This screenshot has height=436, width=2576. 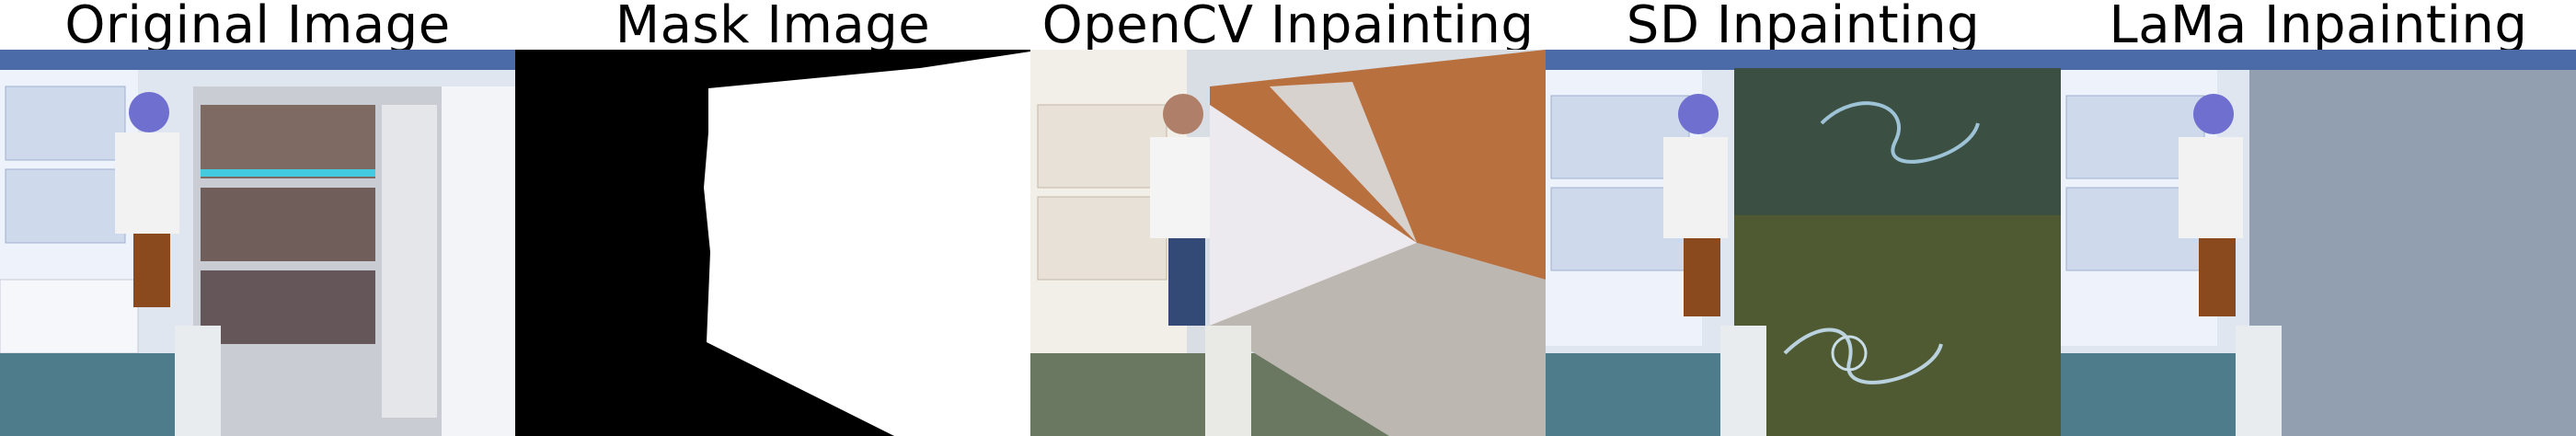 What do you see at coordinates (773, 28) in the screenshot?
I see `panel-title: Mask Image` at bounding box center [773, 28].